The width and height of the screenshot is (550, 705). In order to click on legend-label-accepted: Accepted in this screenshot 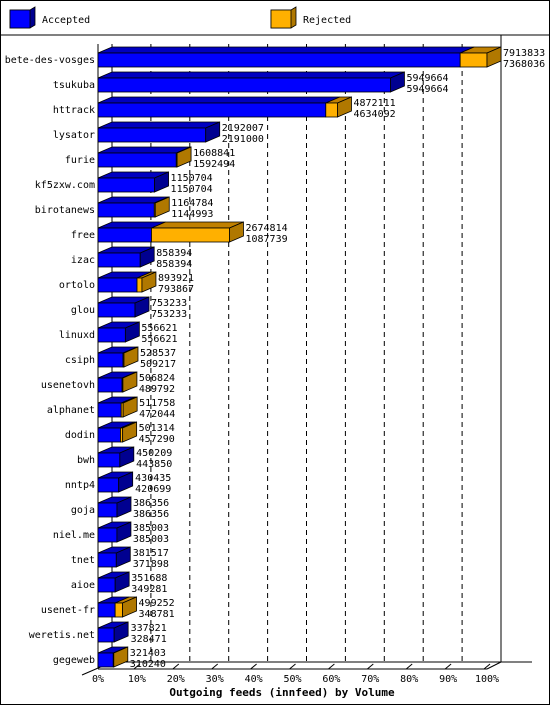, I will do `click(66, 20)`.